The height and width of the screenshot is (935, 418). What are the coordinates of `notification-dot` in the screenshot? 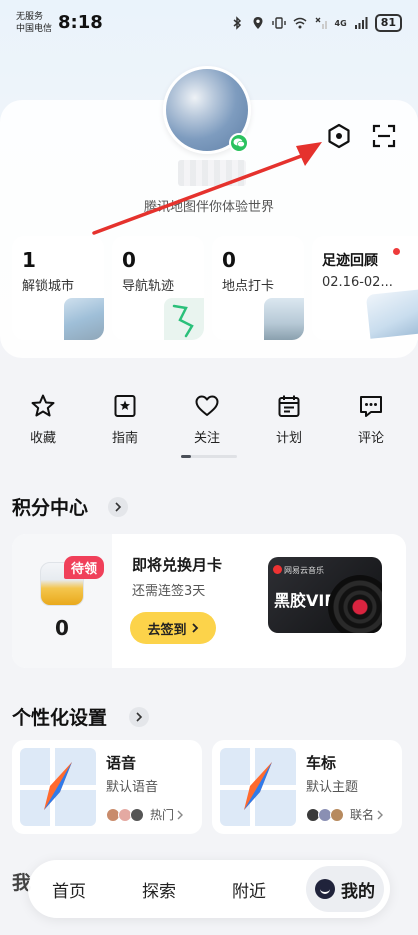 It's located at (396, 251).